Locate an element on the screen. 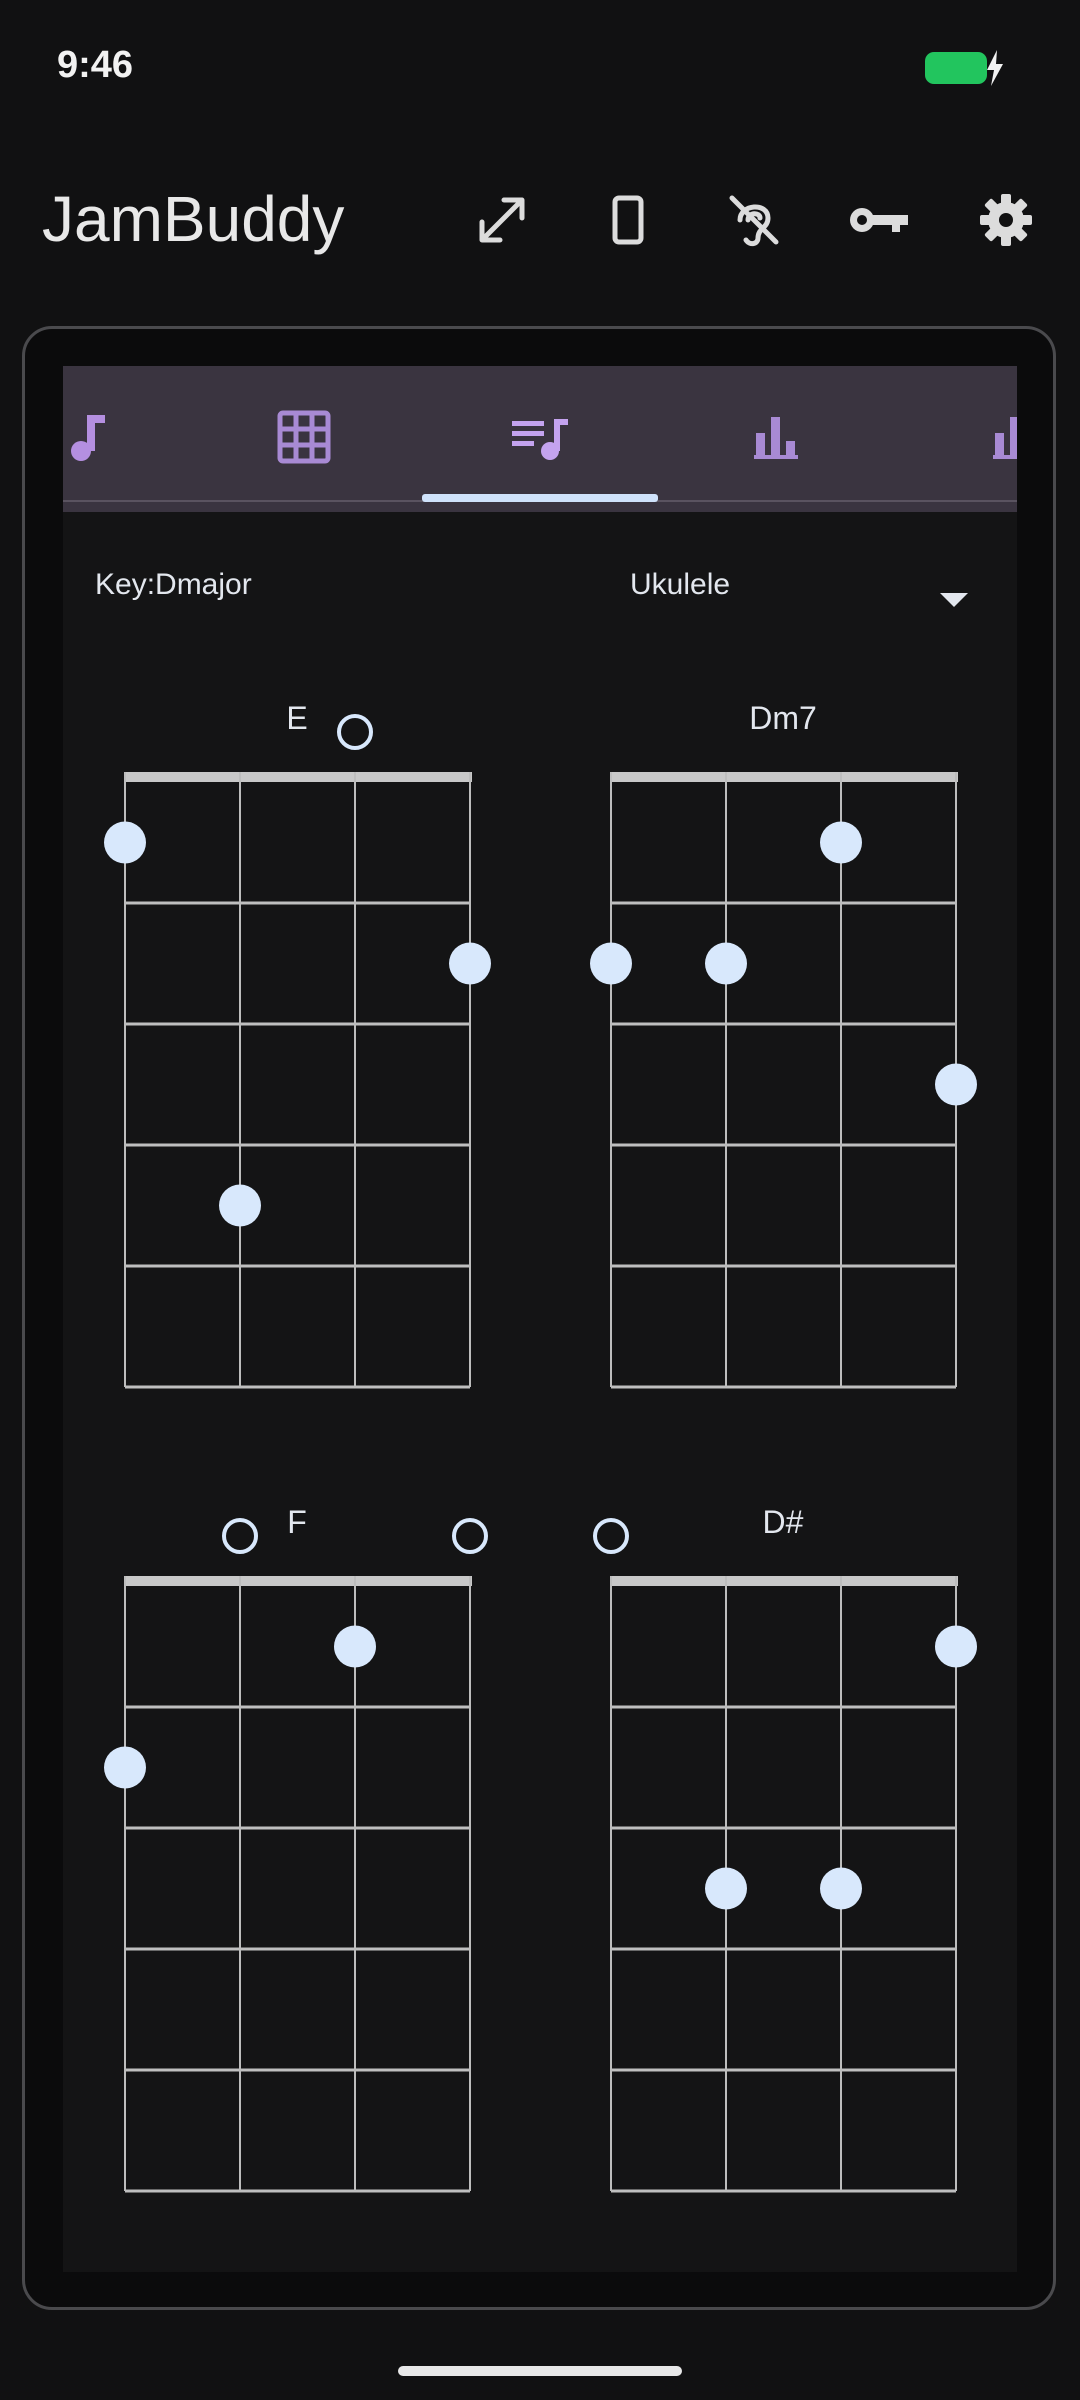 This screenshot has height=2400, width=1080. key-icon is located at coordinates (880, 220).